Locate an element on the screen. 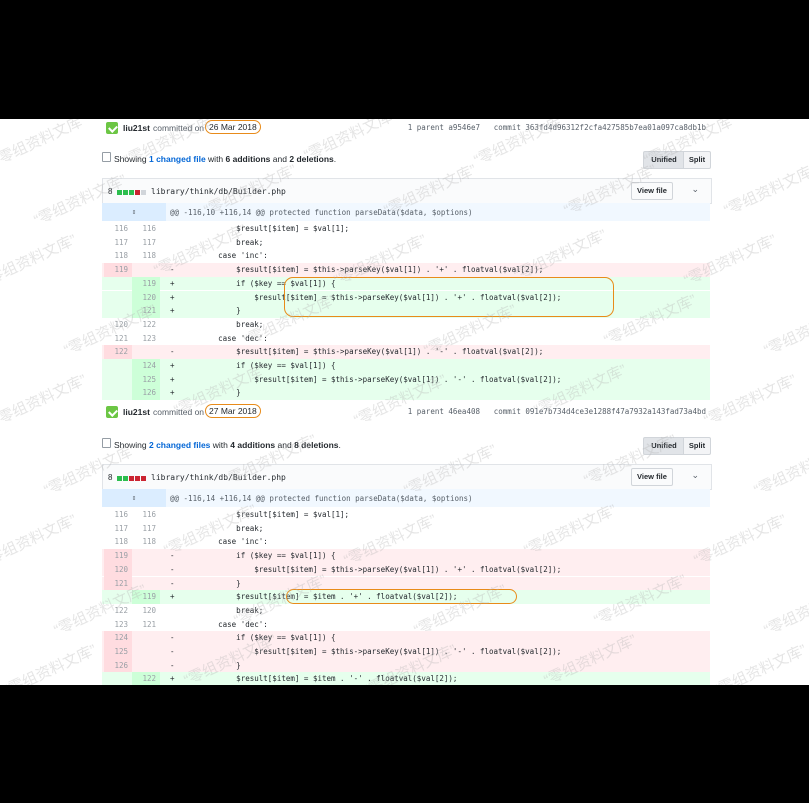 The image size is (809, 803). line-number-right: 123 is located at coordinates (146, 339).